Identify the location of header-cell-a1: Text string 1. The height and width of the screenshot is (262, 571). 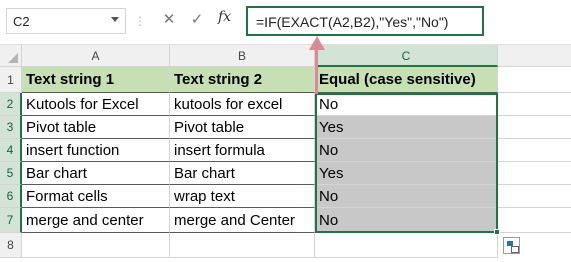
(96, 80).